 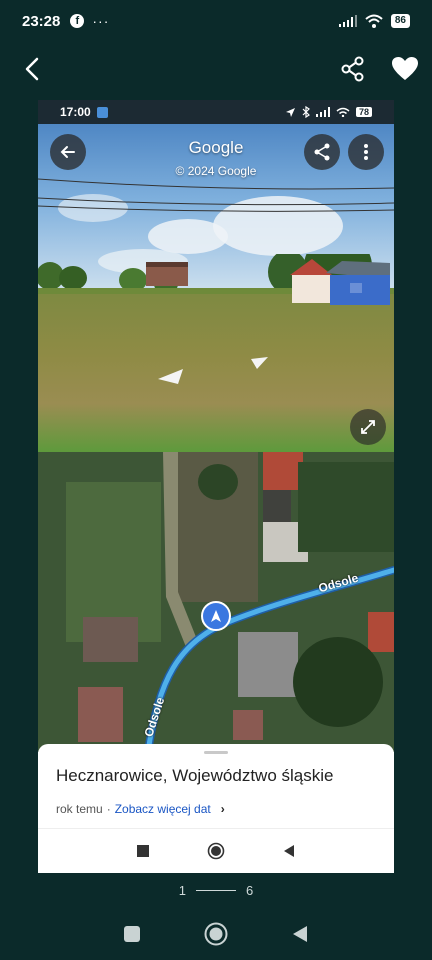 I want to click on sheet-handle, so click(x=216, y=752).